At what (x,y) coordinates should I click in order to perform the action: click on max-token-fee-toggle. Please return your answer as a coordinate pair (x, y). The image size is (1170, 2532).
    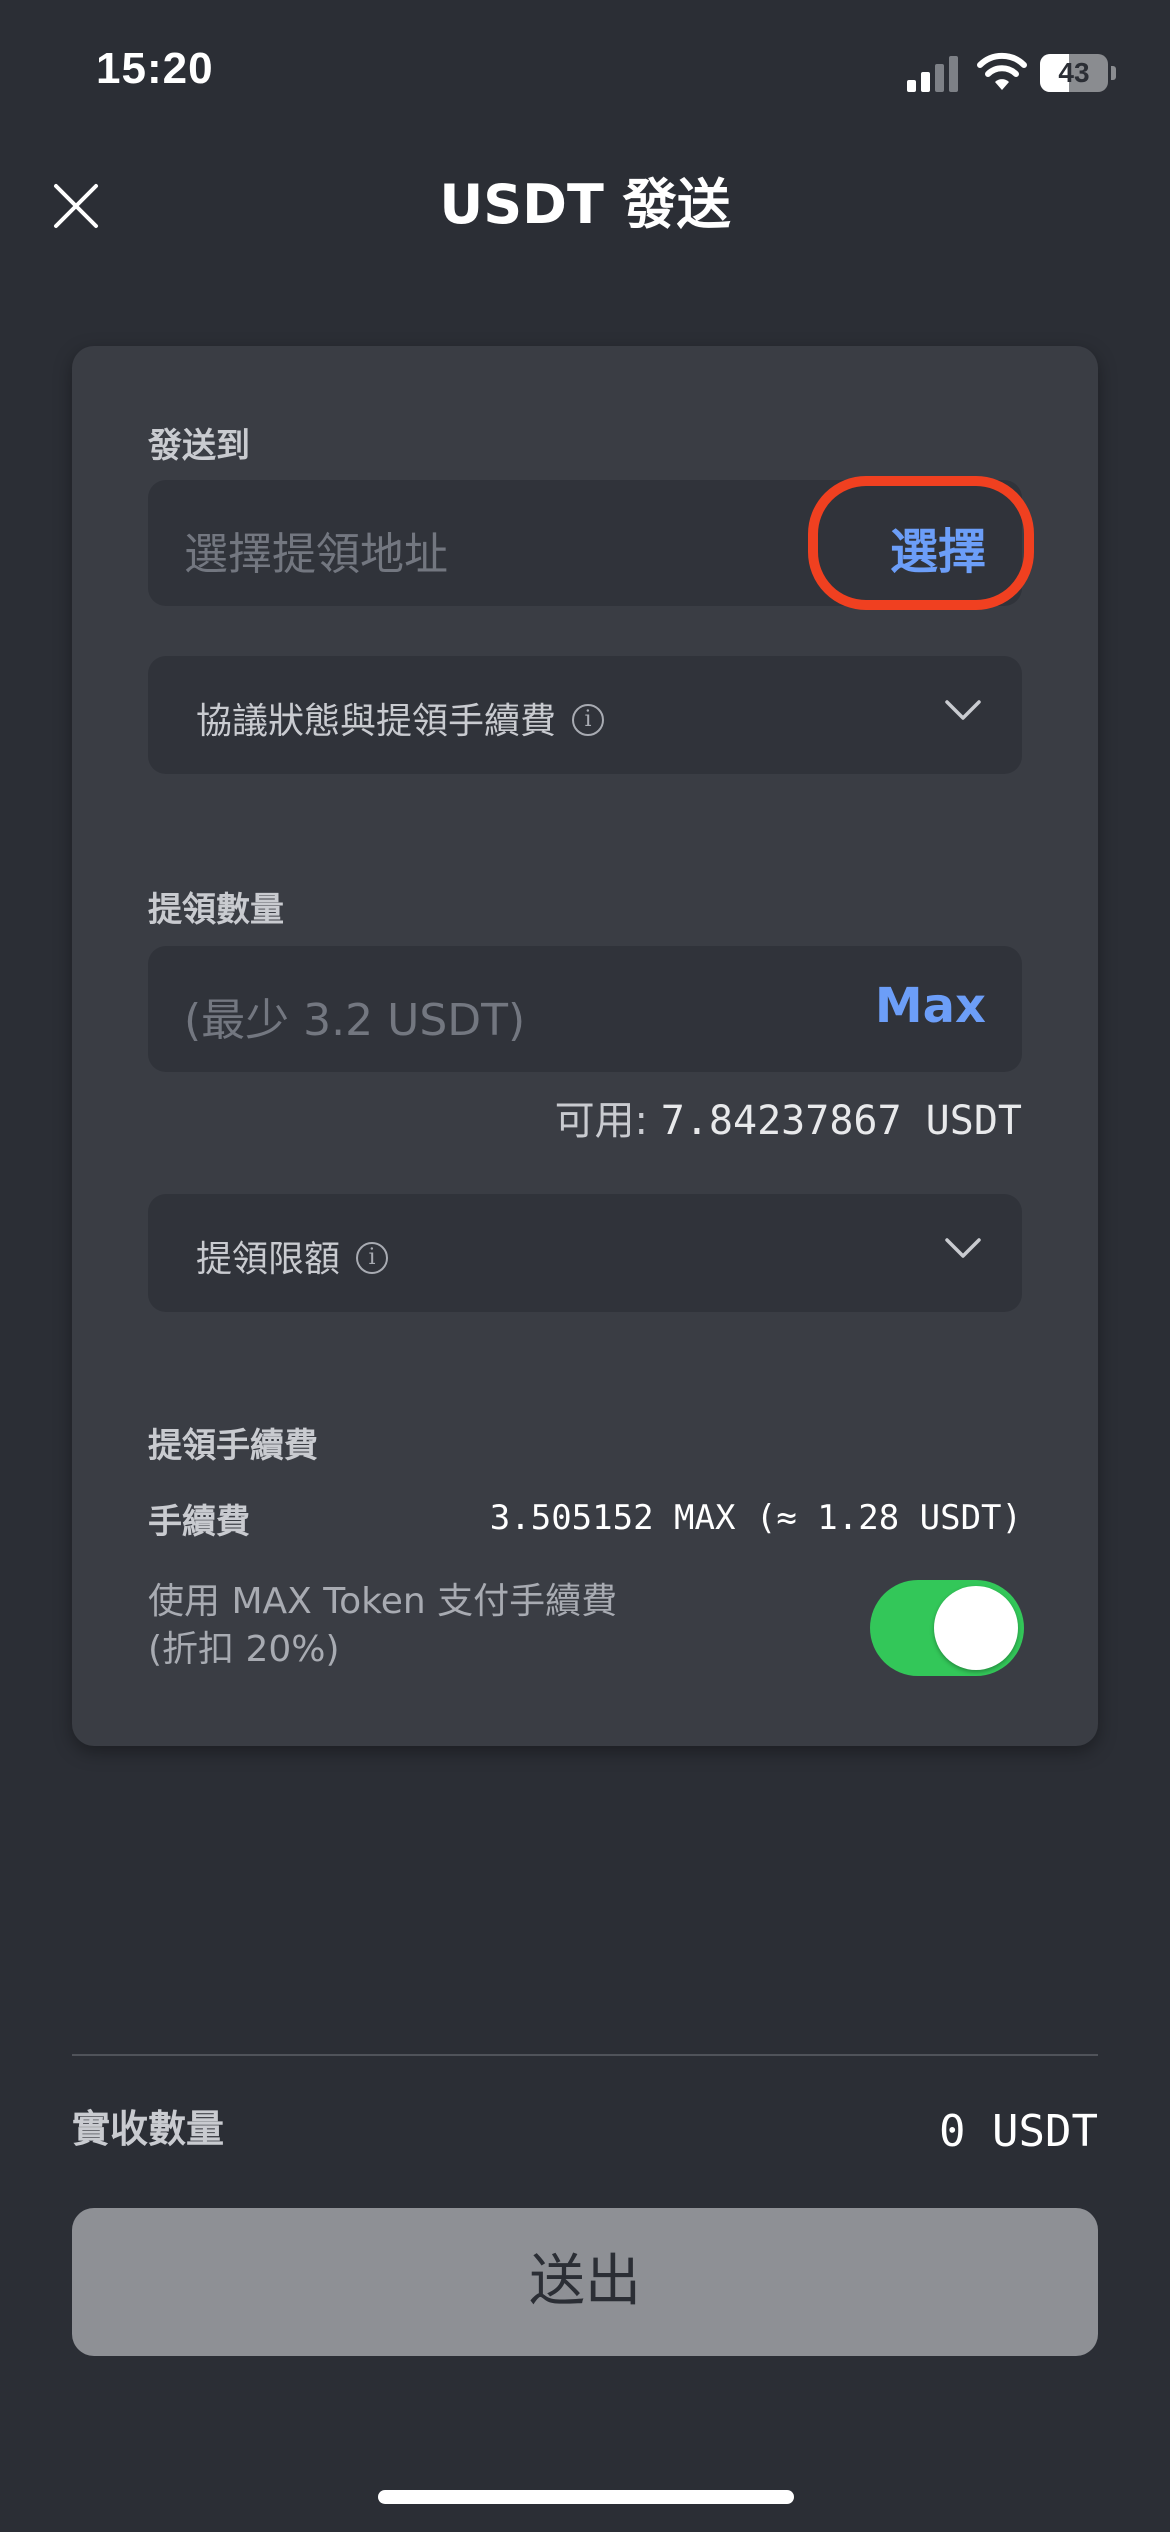
    Looking at the image, I should click on (947, 1628).